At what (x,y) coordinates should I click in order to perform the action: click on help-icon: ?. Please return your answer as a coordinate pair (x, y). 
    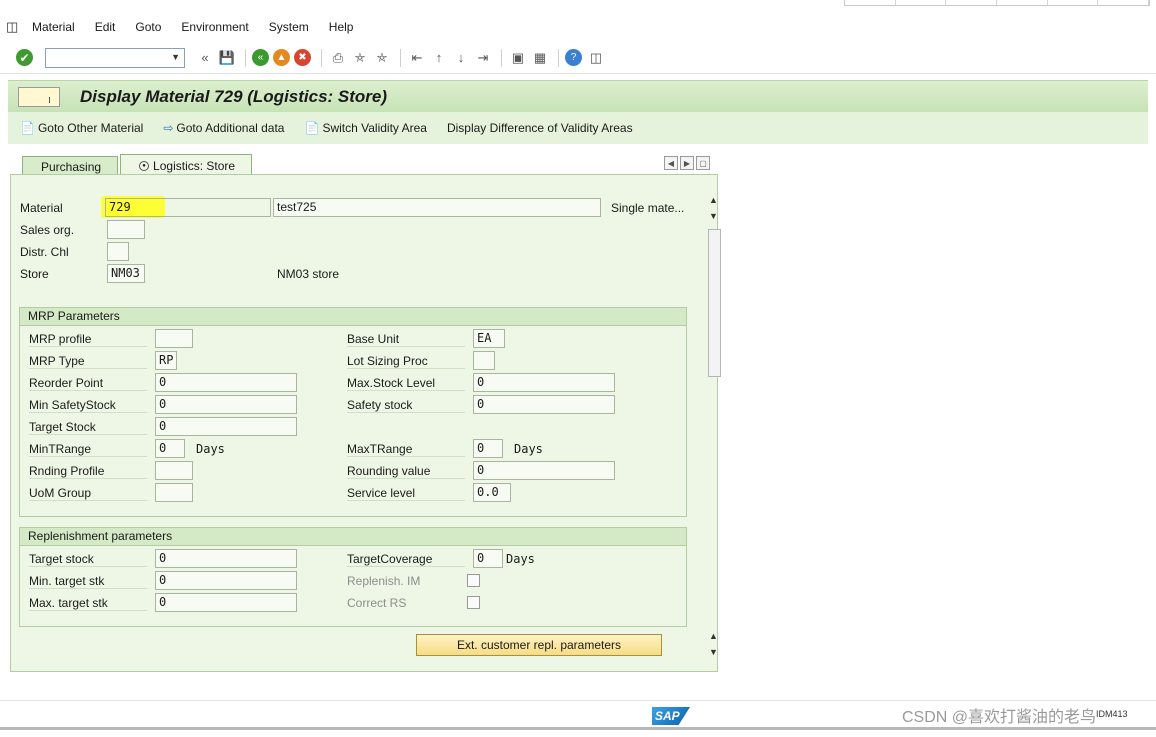
    Looking at the image, I should click on (573, 57).